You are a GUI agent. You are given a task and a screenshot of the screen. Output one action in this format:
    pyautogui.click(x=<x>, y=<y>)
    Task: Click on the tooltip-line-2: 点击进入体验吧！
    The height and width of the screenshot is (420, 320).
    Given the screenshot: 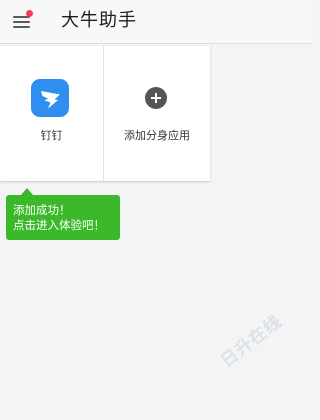 What is the action you would take?
    pyautogui.click(x=59, y=225)
    